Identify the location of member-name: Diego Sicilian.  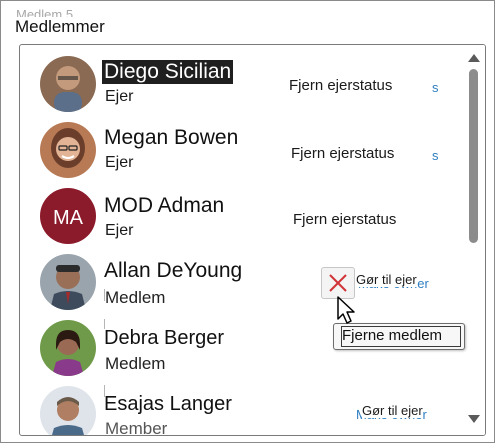
(168, 72).